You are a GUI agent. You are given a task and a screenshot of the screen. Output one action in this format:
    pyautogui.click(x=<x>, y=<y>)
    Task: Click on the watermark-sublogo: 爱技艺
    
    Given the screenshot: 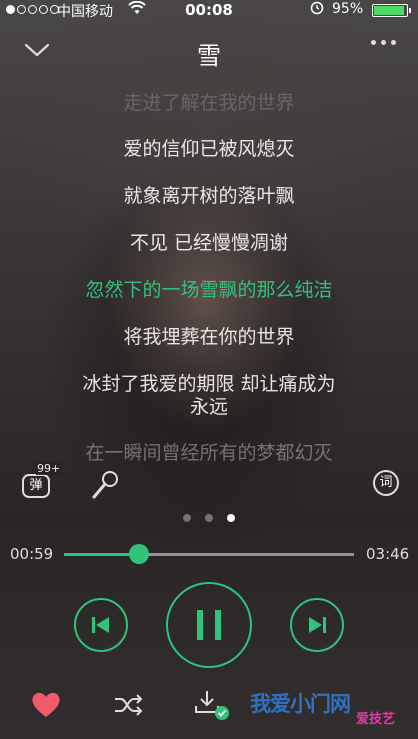 What is the action you would take?
    pyautogui.click(x=376, y=719)
    